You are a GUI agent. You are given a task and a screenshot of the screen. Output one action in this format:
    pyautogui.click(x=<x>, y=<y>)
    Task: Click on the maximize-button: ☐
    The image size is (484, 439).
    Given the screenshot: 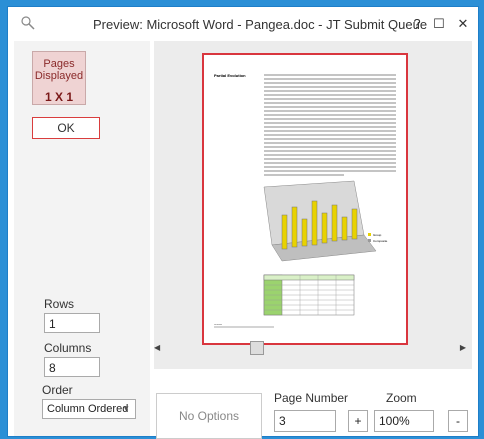 What is the action you would take?
    pyautogui.click(x=439, y=24)
    